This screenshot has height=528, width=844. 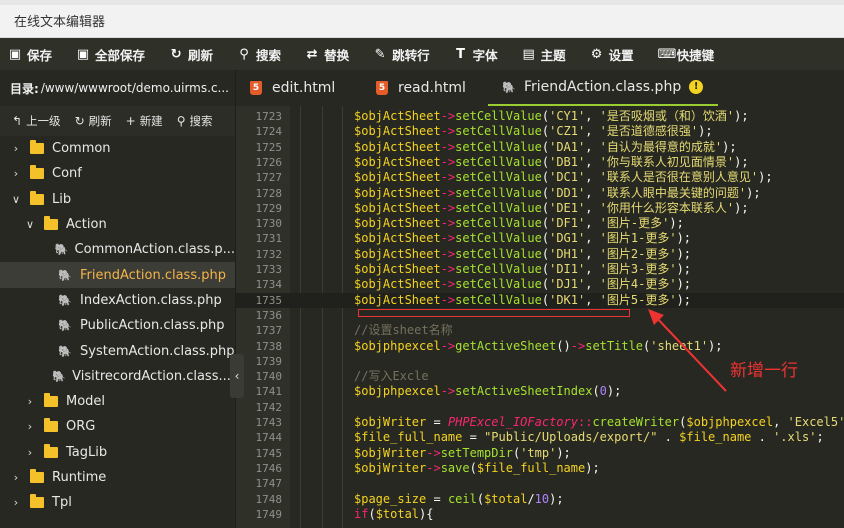 I want to click on code-line: 1749 if($total){, so click(x=540, y=514).